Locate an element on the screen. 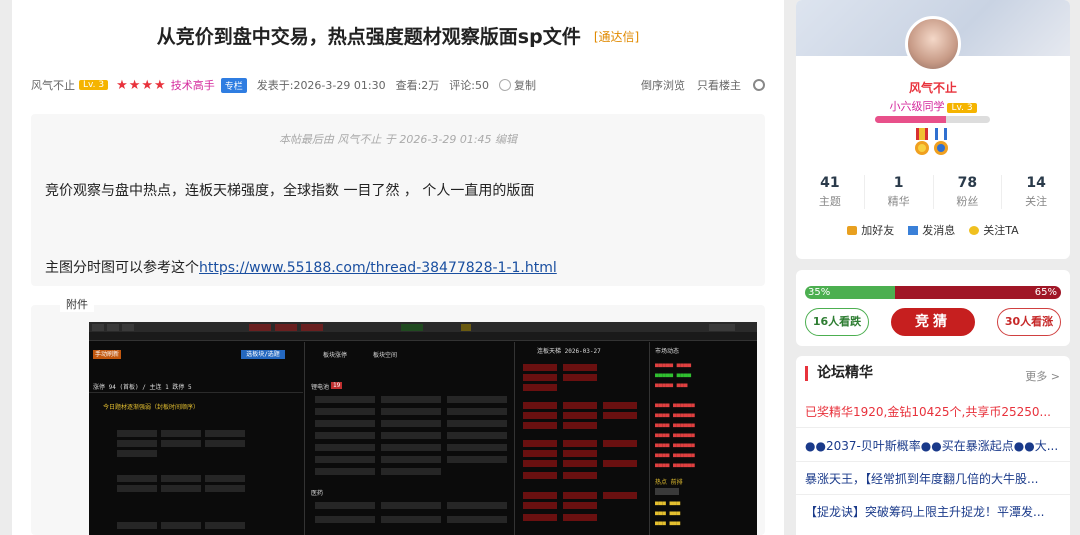 The image size is (1080, 535). image-sector-2: 医药 is located at coordinates (317, 493).